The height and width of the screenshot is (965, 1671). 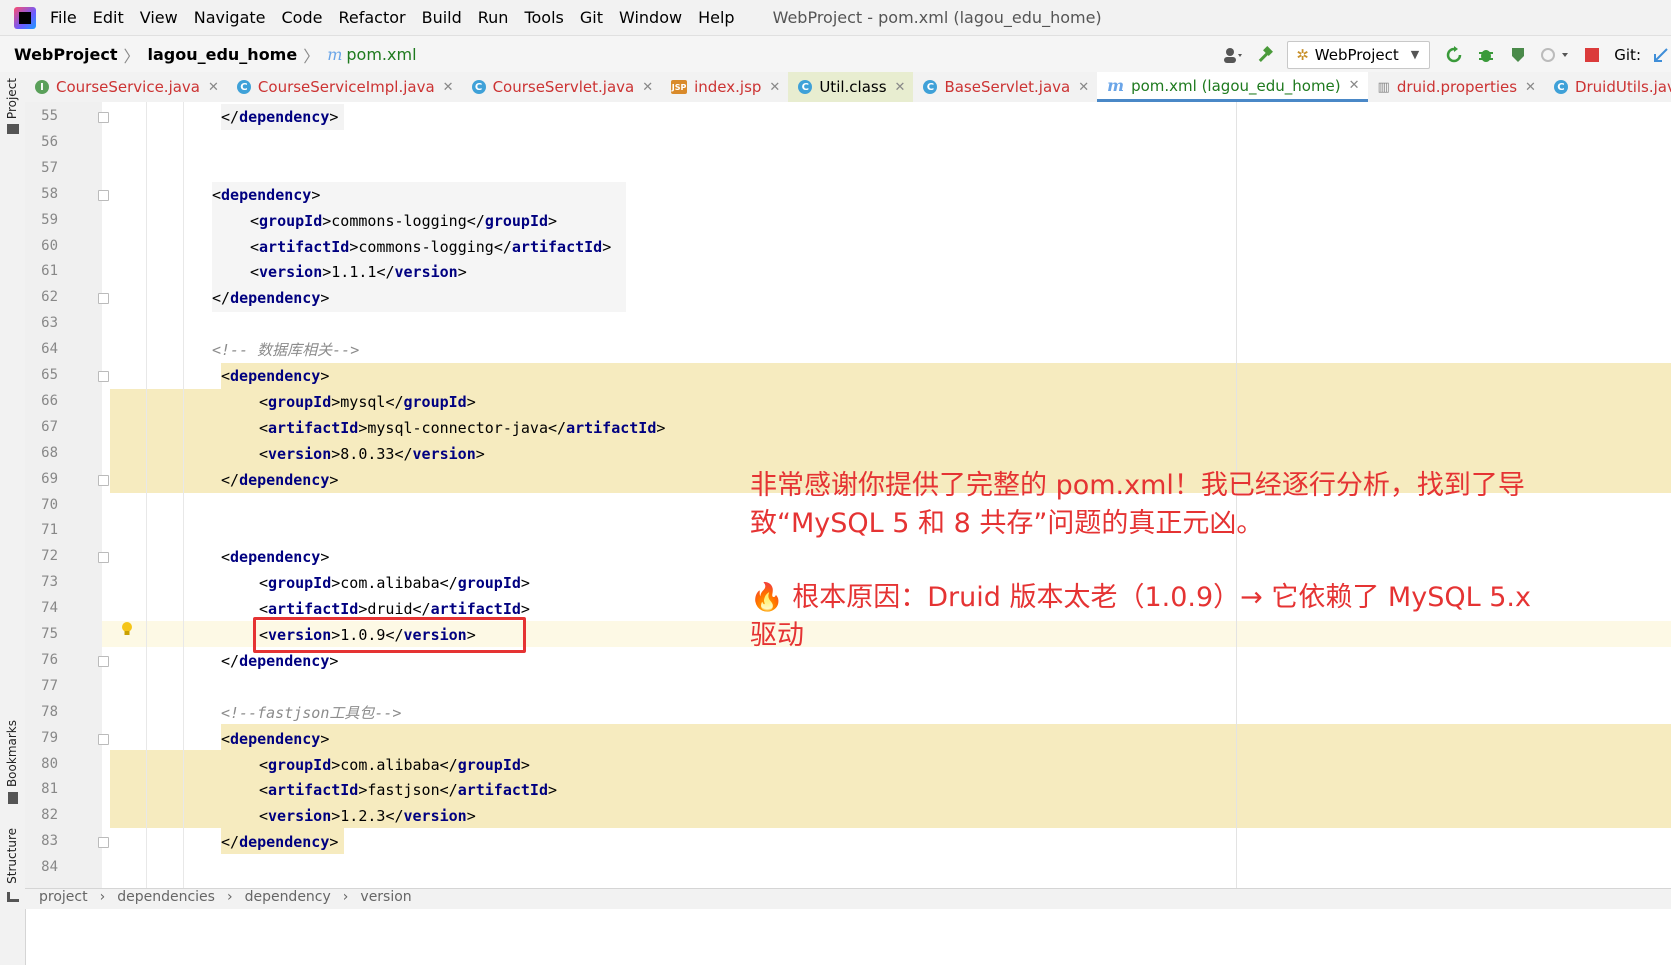 I want to click on line-number: 67, so click(x=41, y=427).